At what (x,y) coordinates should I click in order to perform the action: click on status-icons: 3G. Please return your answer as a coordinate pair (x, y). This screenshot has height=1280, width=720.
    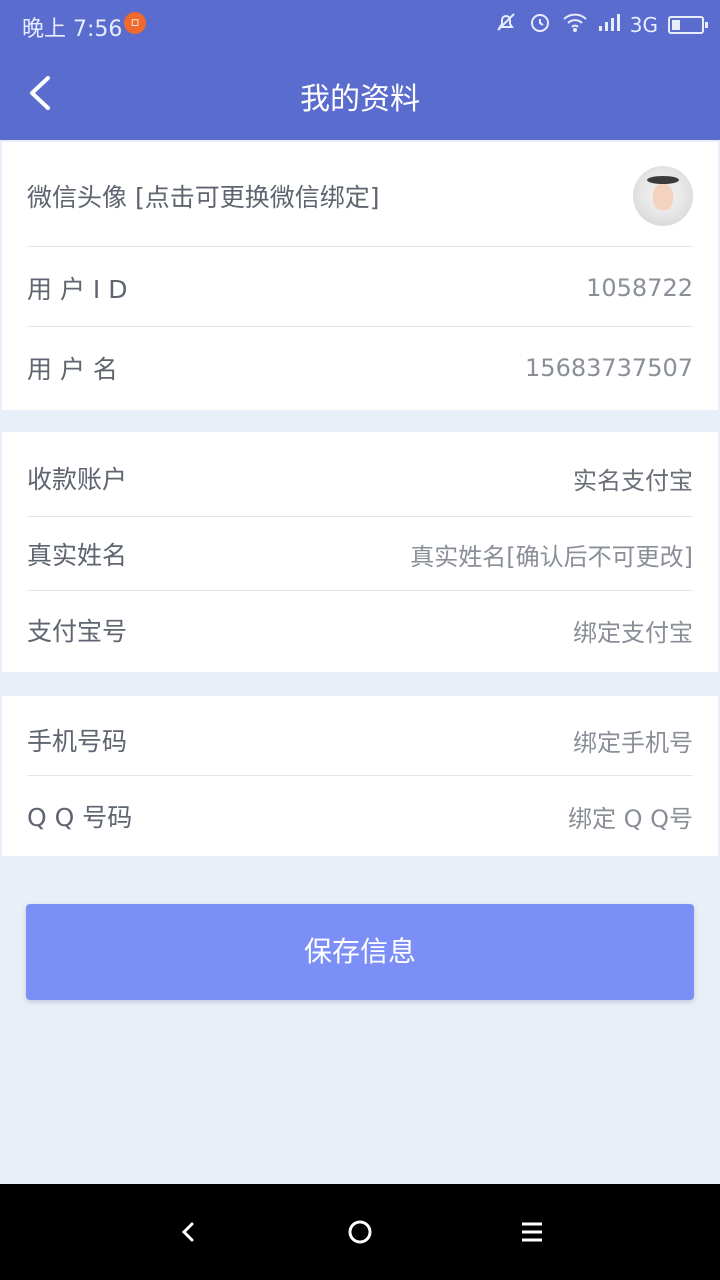
    Looking at the image, I should click on (601, 25).